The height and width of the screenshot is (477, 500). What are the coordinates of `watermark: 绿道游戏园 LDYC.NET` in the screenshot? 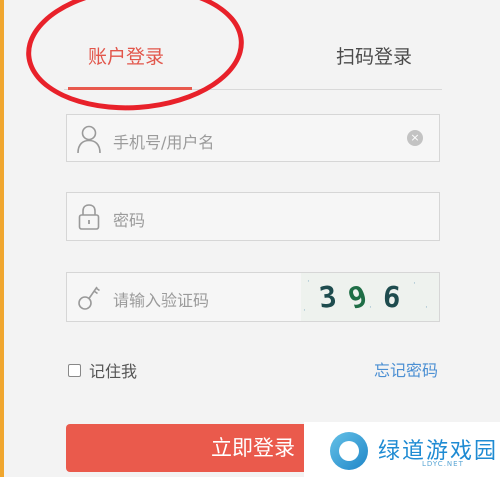 It's located at (402, 449).